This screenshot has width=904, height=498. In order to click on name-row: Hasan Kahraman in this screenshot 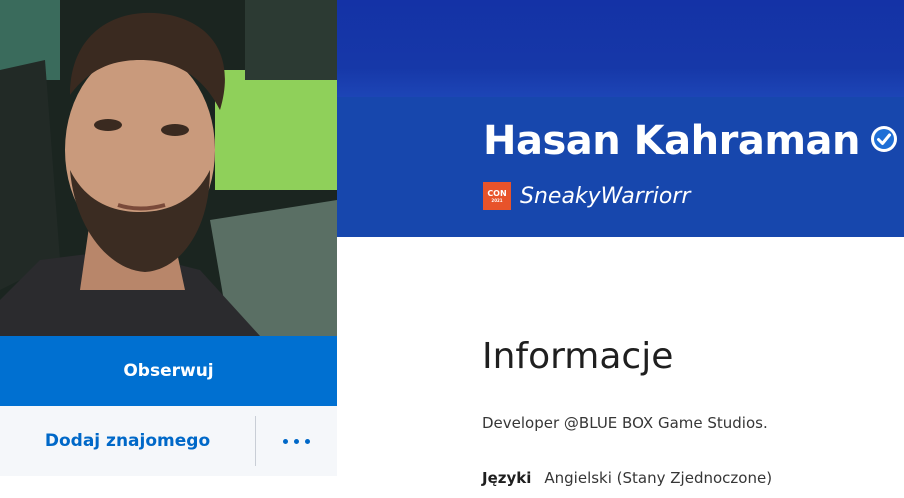, I will do `click(693, 141)`.